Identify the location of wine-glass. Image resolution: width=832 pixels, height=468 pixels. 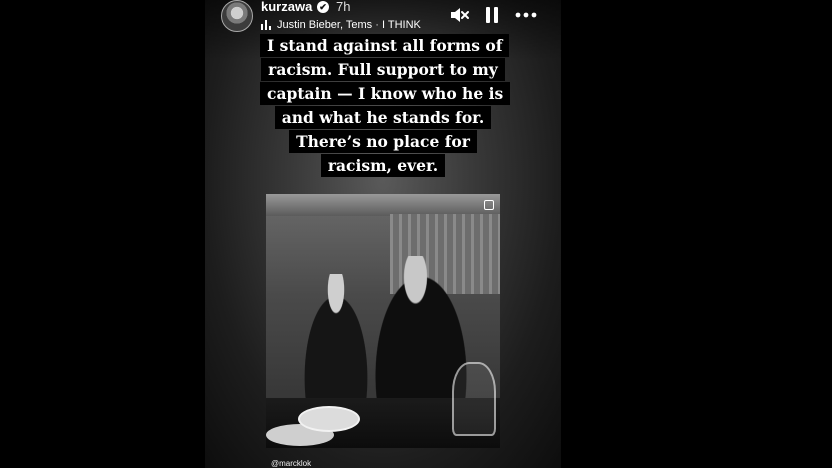
(474, 399).